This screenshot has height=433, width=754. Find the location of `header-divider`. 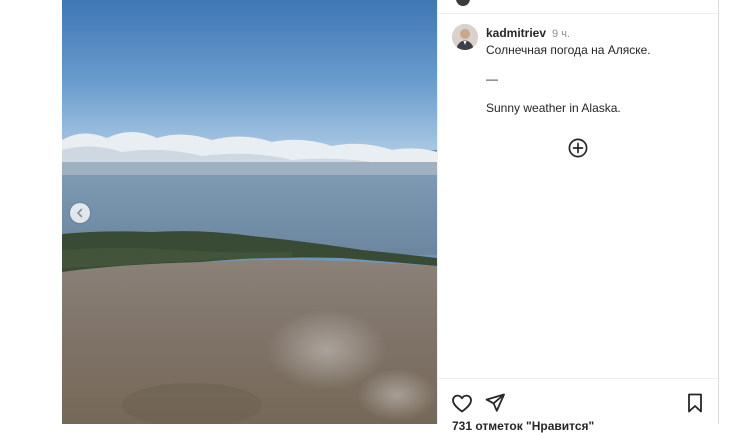

header-divider is located at coordinates (578, 13).